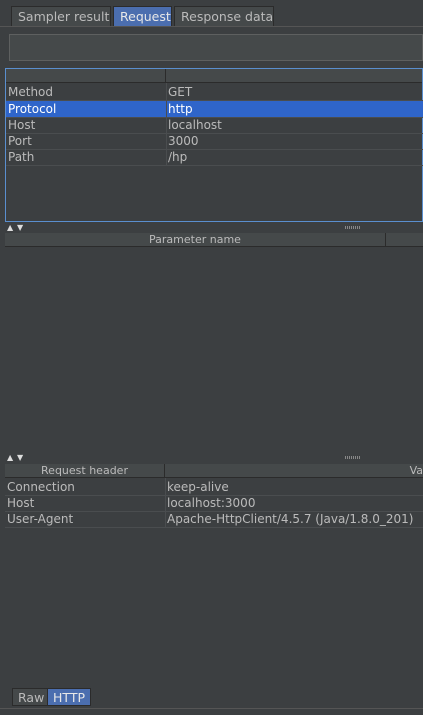 The width and height of the screenshot is (423, 715). What do you see at coordinates (214, 109) in the screenshot?
I see `table-row: Protocol http` at bounding box center [214, 109].